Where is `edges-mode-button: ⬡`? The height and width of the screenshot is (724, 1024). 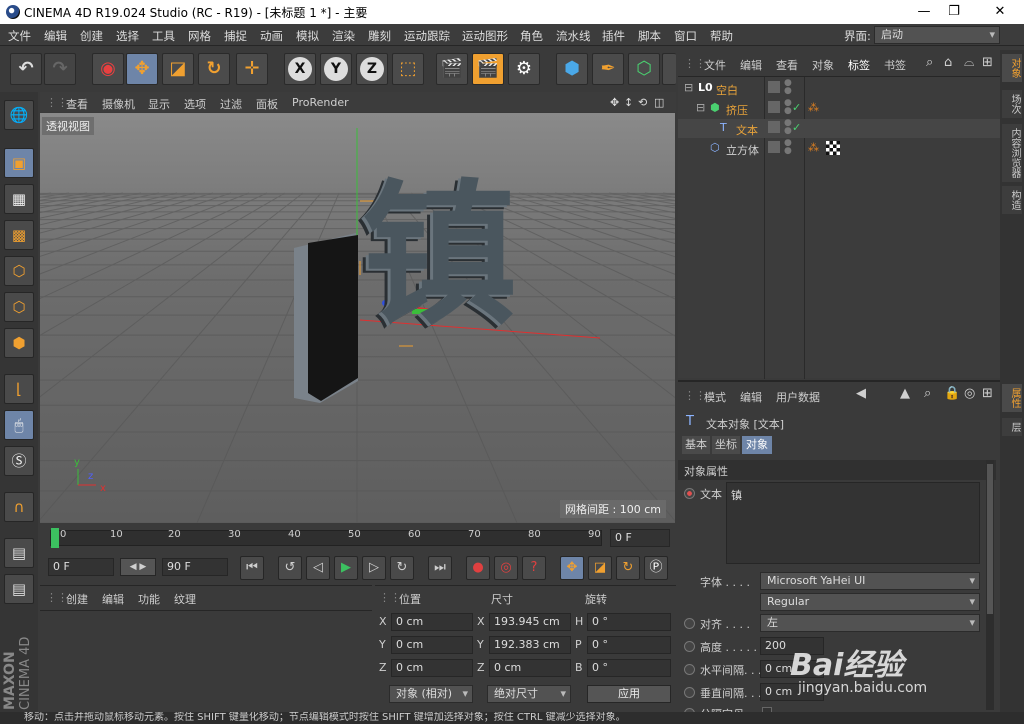 edges-mode-button: ⬡ is located at coordinates (19, 307).